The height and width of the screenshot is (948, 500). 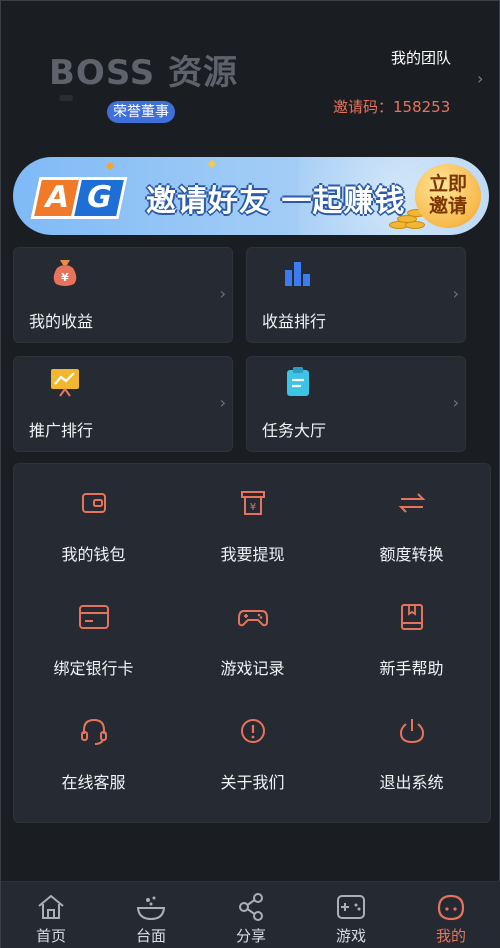 What do you see at coordinates (298, 381) in the screenshot?
I see `clipboard-icon` at bounding box center [298, 381].